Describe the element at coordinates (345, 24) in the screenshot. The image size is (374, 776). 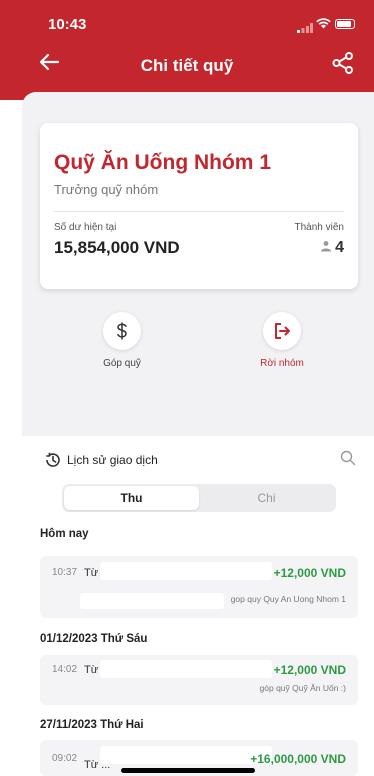
I see `battery-icon` at that location.